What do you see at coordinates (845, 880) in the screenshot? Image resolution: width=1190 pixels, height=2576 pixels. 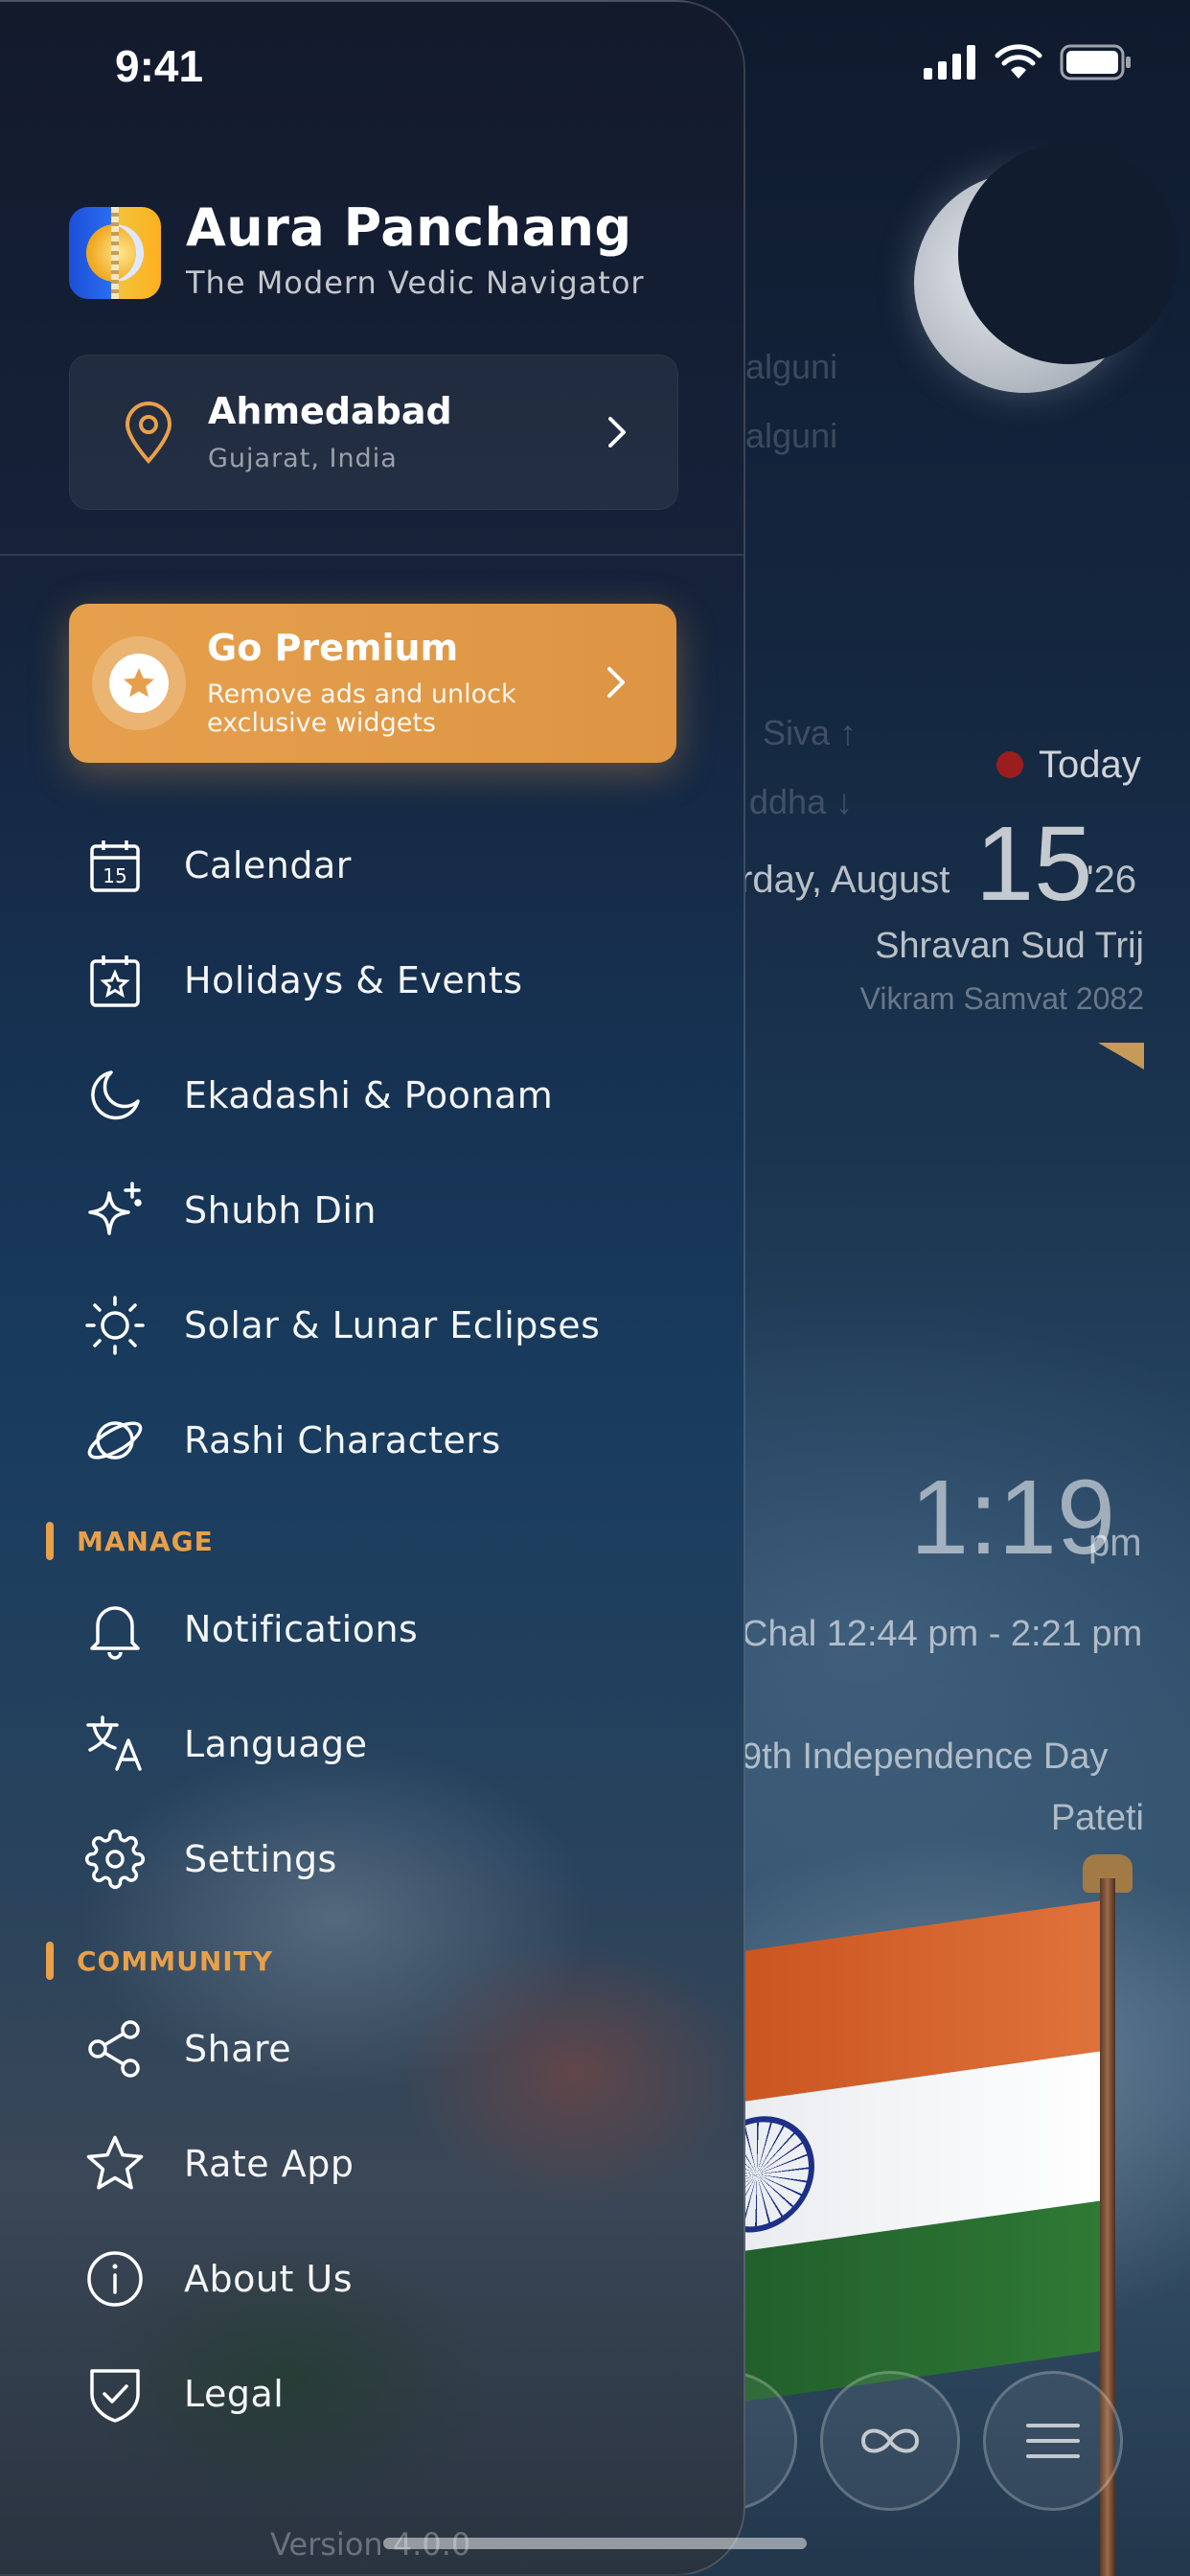 I see `date-weekday: rday, August` at bounding box center [845, 880].